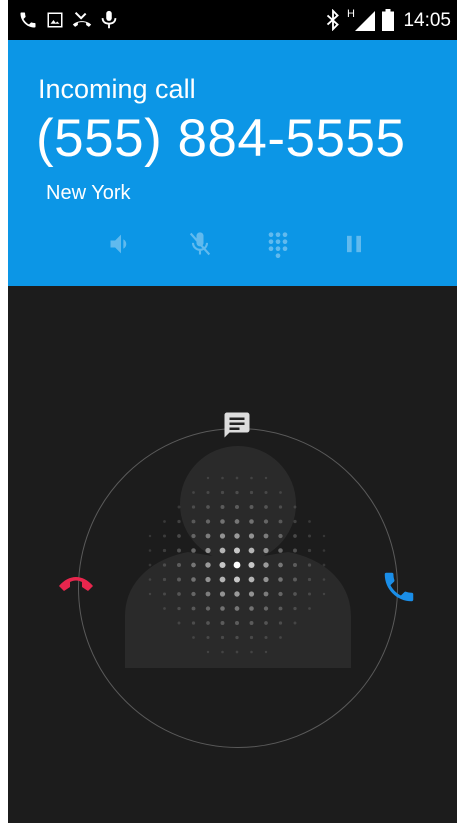  I want to click on dialpad-icon, so click(278, 245).